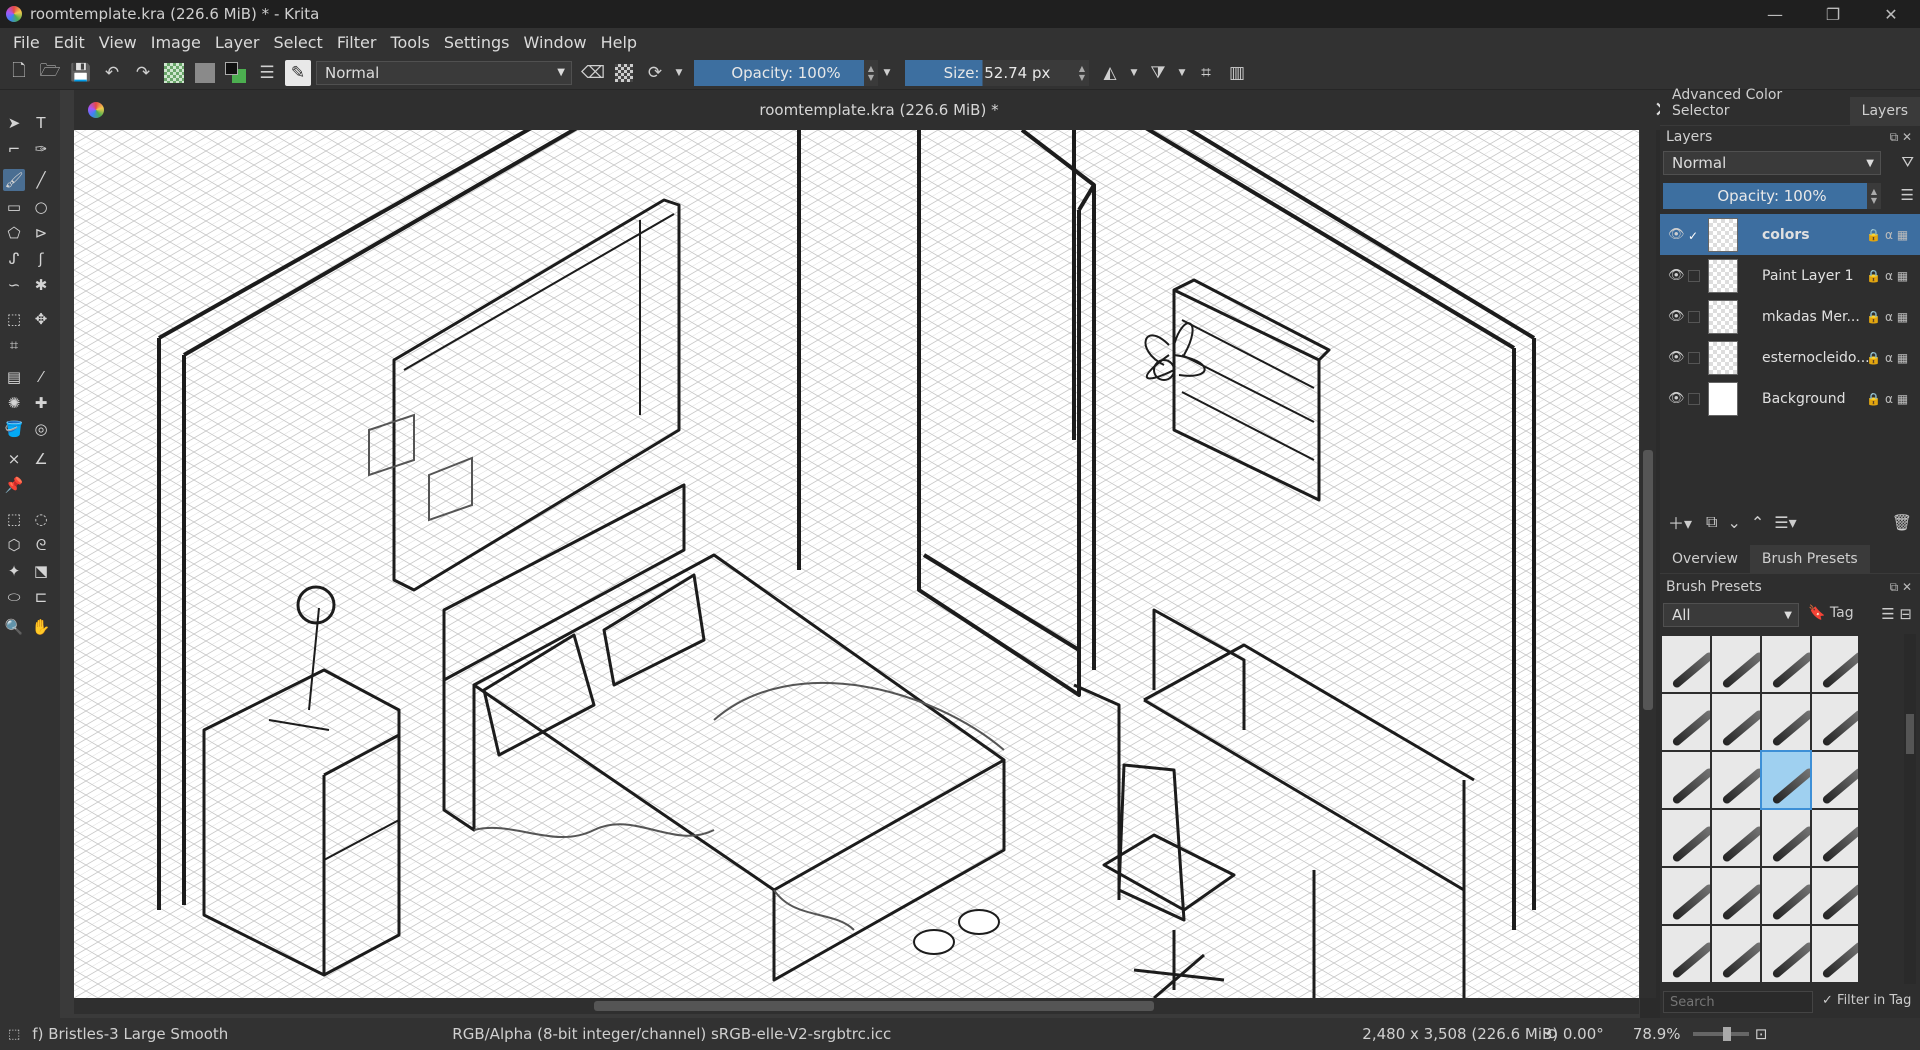 This screenshot has width=1920, height=1050. I want to click on tab-overview: Overview, so click(1705, 559).